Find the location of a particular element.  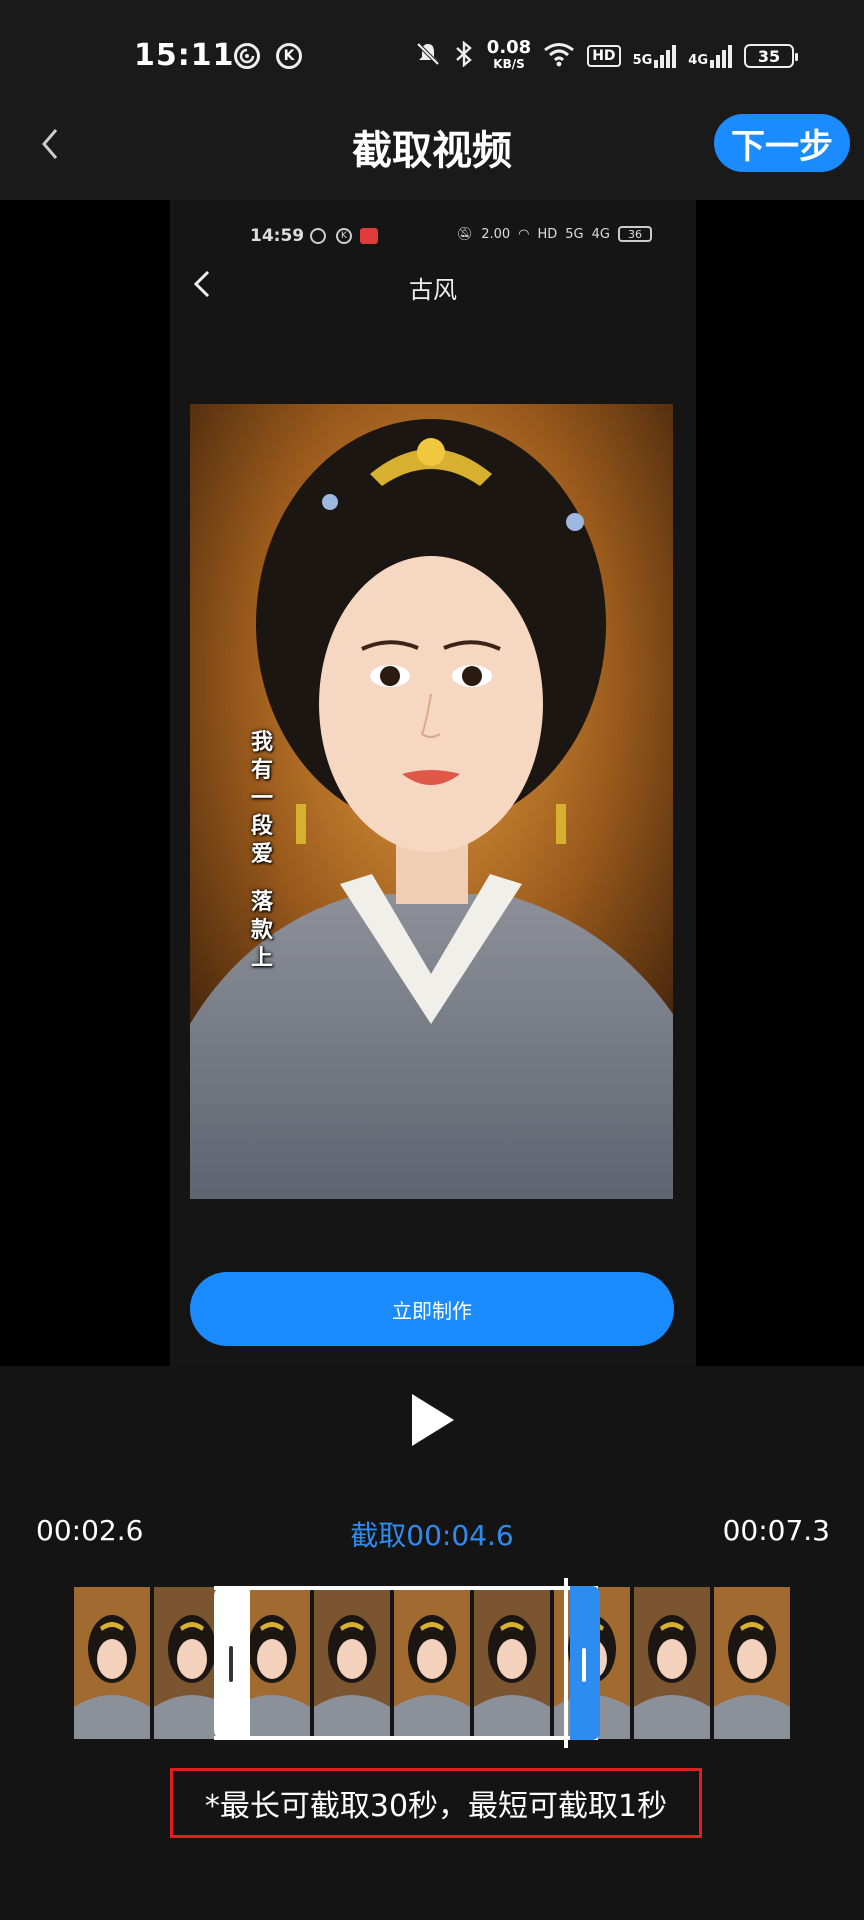

trim-end-time: 00:07.3 is located at coordinates (776, 1530).